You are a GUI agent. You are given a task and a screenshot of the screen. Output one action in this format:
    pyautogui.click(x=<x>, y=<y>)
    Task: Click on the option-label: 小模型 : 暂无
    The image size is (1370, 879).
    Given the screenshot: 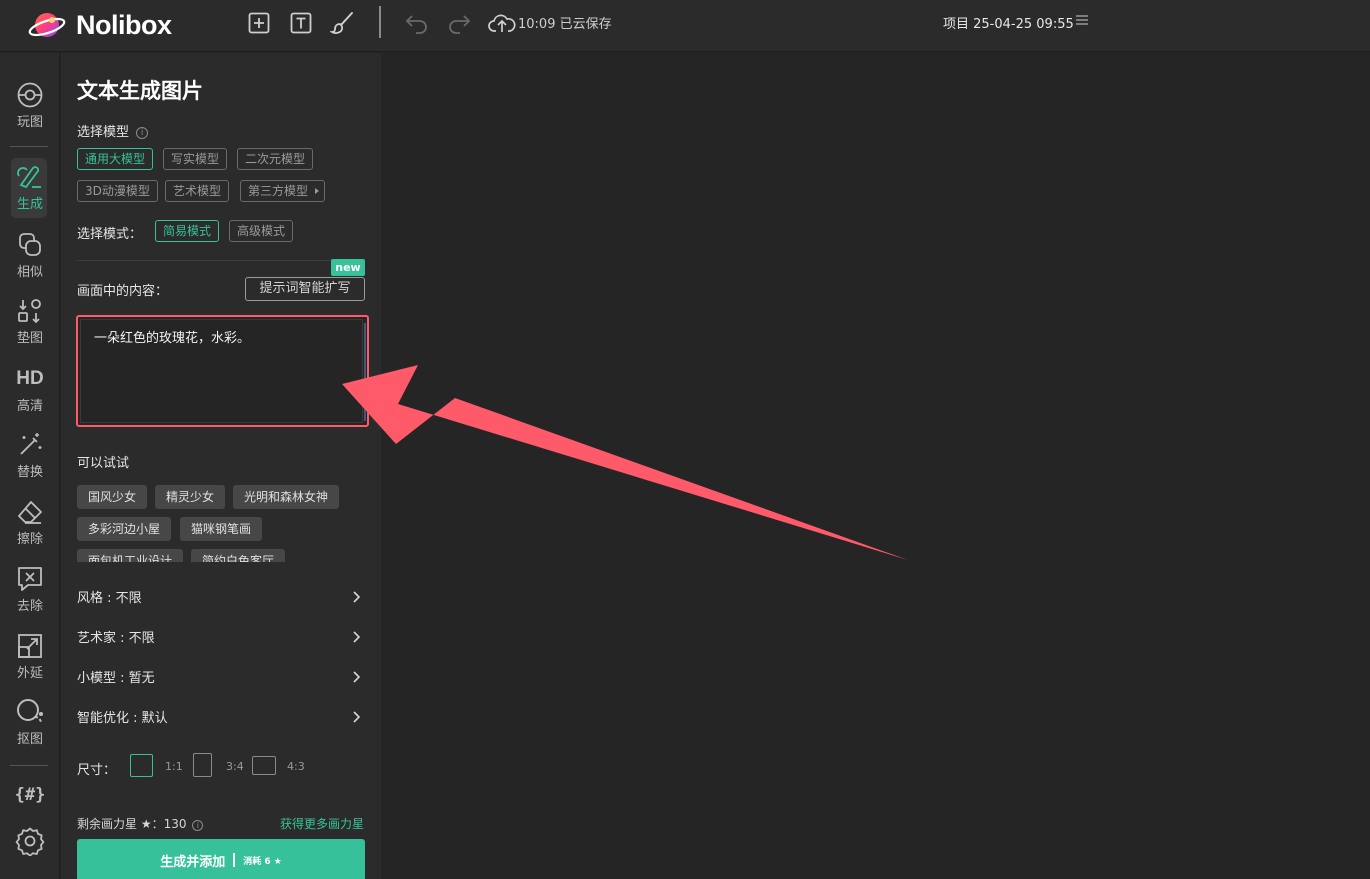 What is the action you would take?
    pyautogui.click(x=116, y=678)
    